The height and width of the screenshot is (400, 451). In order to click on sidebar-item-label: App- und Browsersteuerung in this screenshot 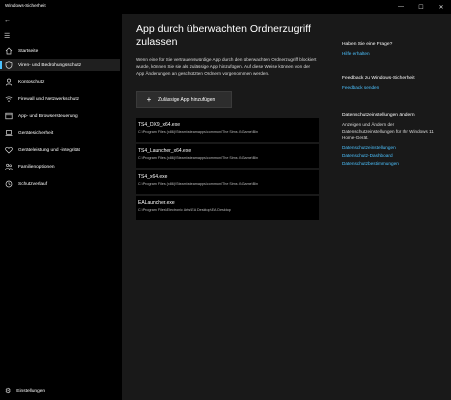, I will do `click(48, 116)`.